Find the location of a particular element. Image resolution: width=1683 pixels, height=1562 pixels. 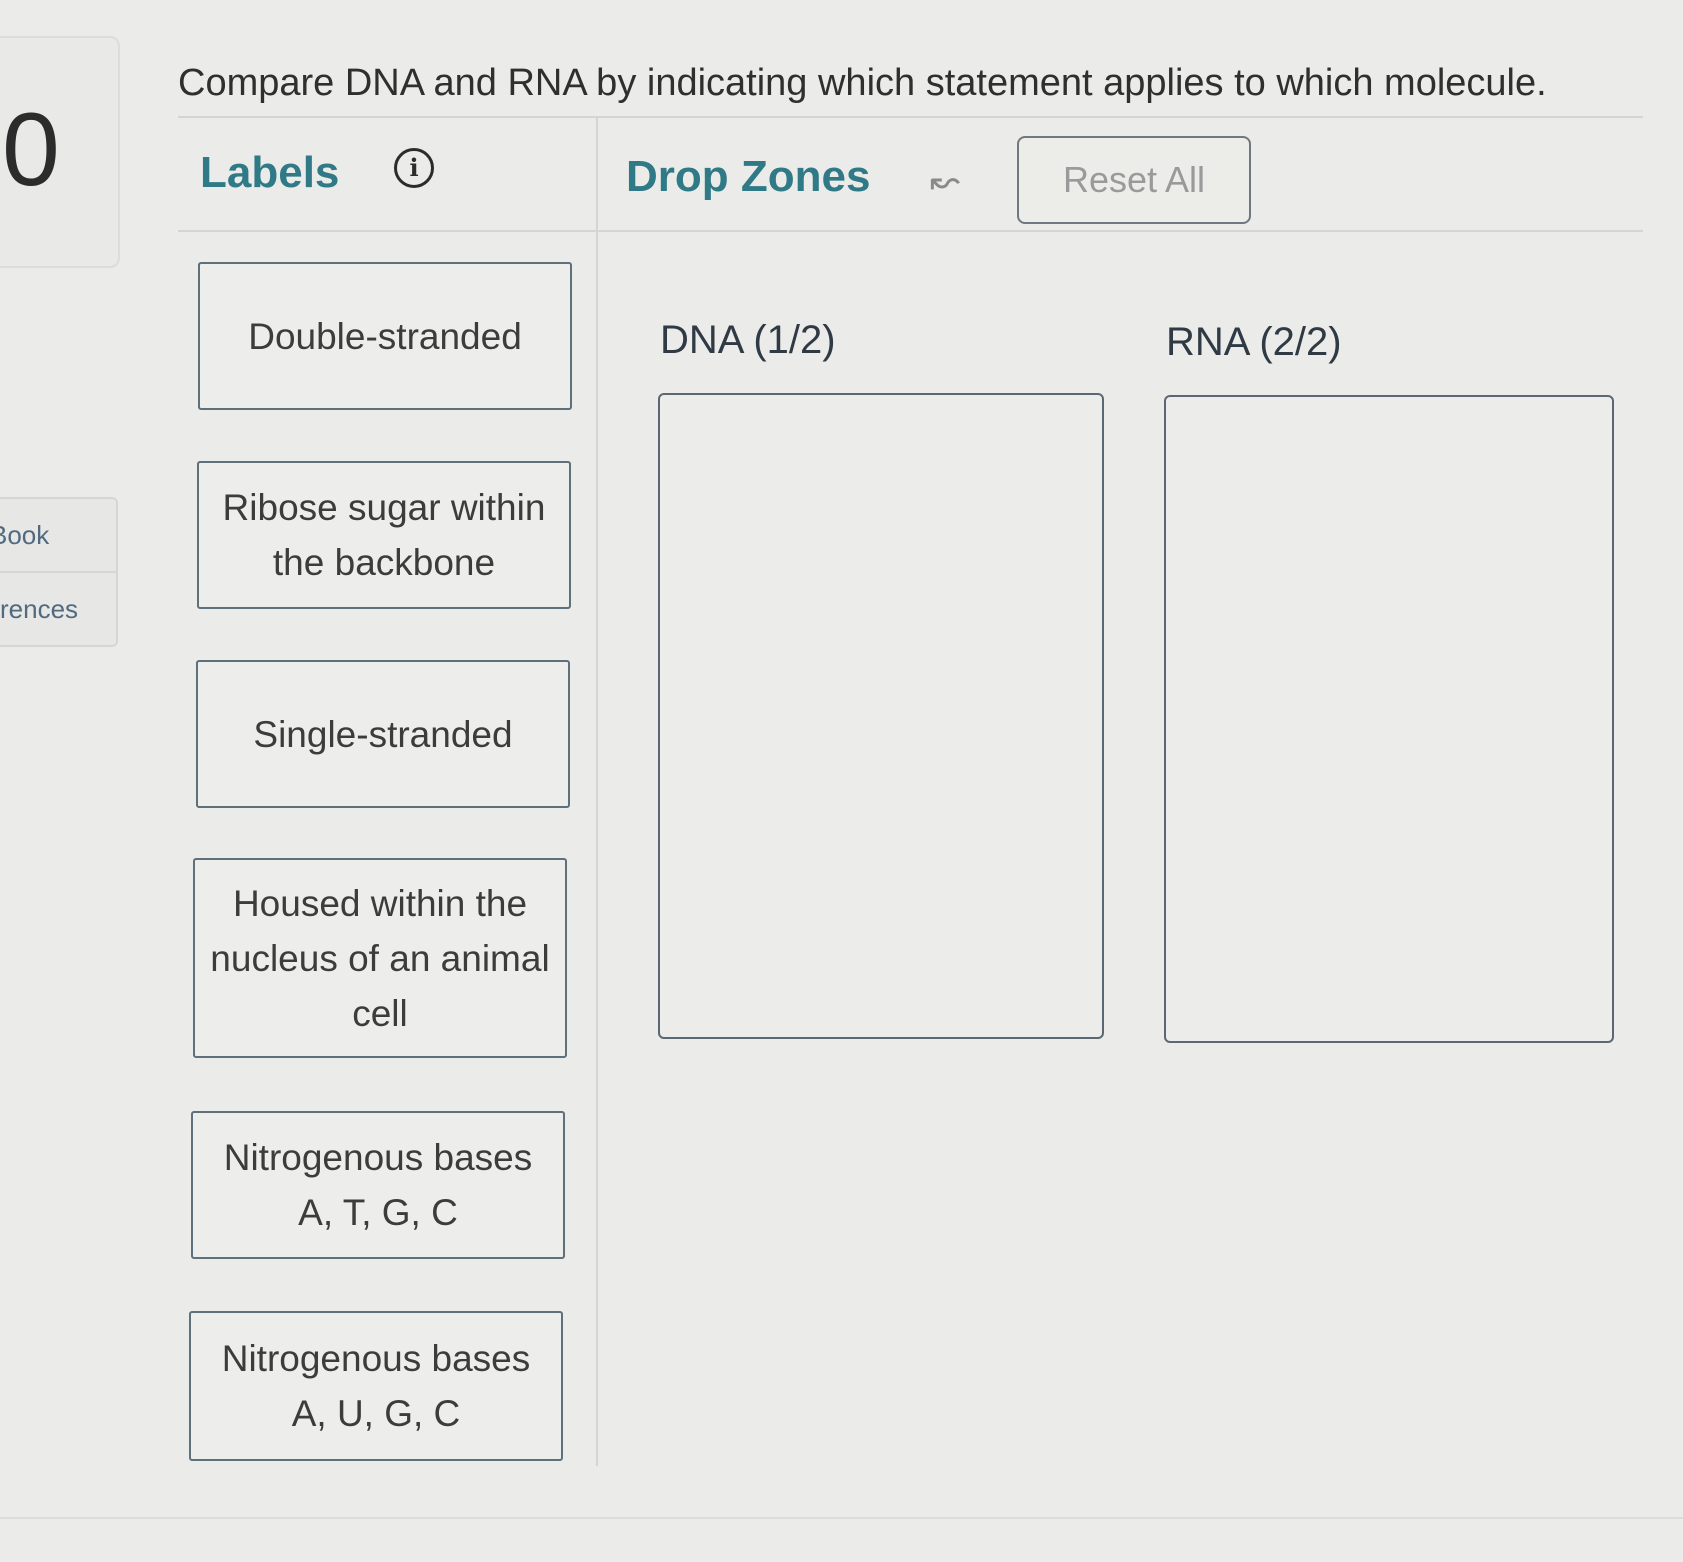

label-bases-atgc: Nitrogenous bases A, T, G, C is located at coordinates (378, 1185).